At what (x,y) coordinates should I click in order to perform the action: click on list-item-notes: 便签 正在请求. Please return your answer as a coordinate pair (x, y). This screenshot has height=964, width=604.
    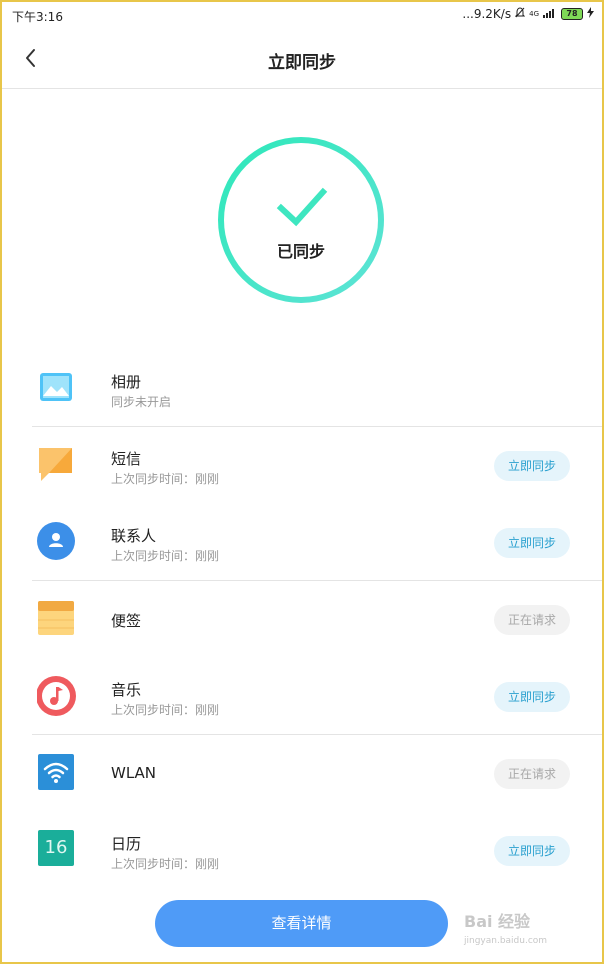
    Looking at the image, I should click on (302, 619).